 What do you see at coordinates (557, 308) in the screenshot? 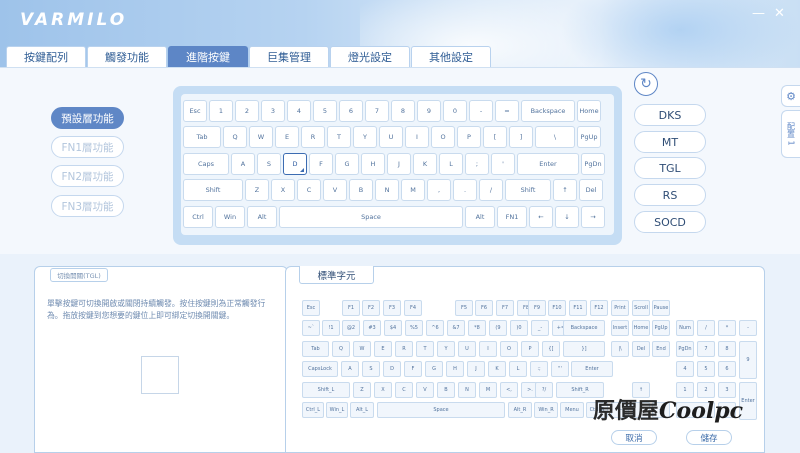
I see `std-key-f10-r0c10: F10` at bounding box center [557, 308].